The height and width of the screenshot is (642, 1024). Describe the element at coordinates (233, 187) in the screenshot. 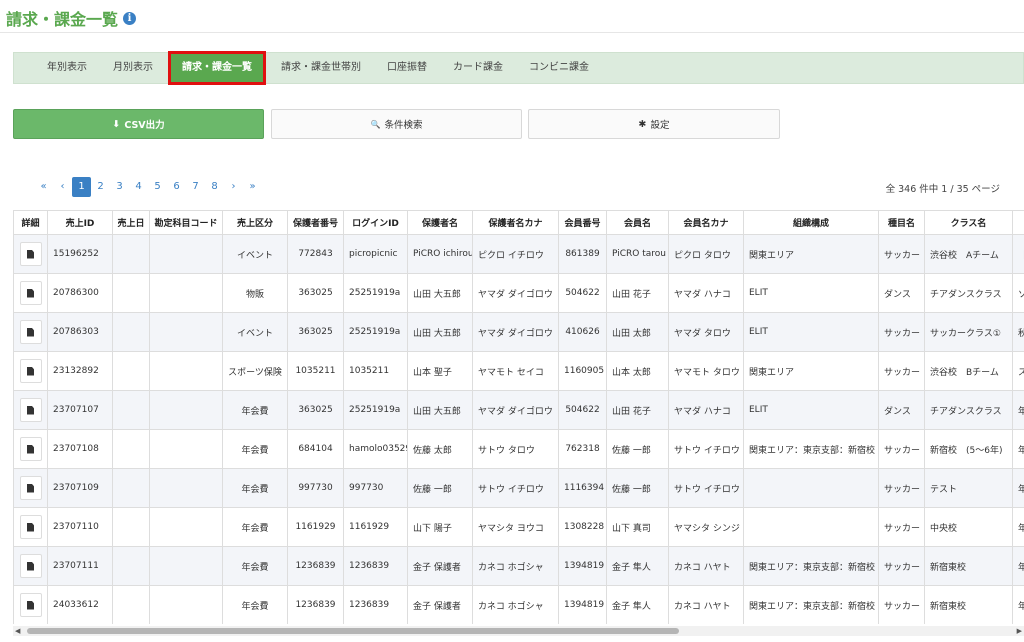

I see `next-page-link: ›` at that location.